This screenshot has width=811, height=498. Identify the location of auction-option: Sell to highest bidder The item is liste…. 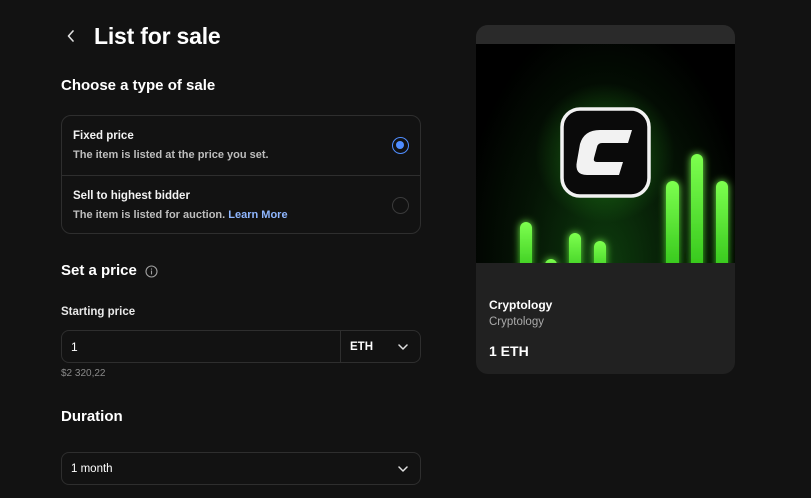
(241, 204).